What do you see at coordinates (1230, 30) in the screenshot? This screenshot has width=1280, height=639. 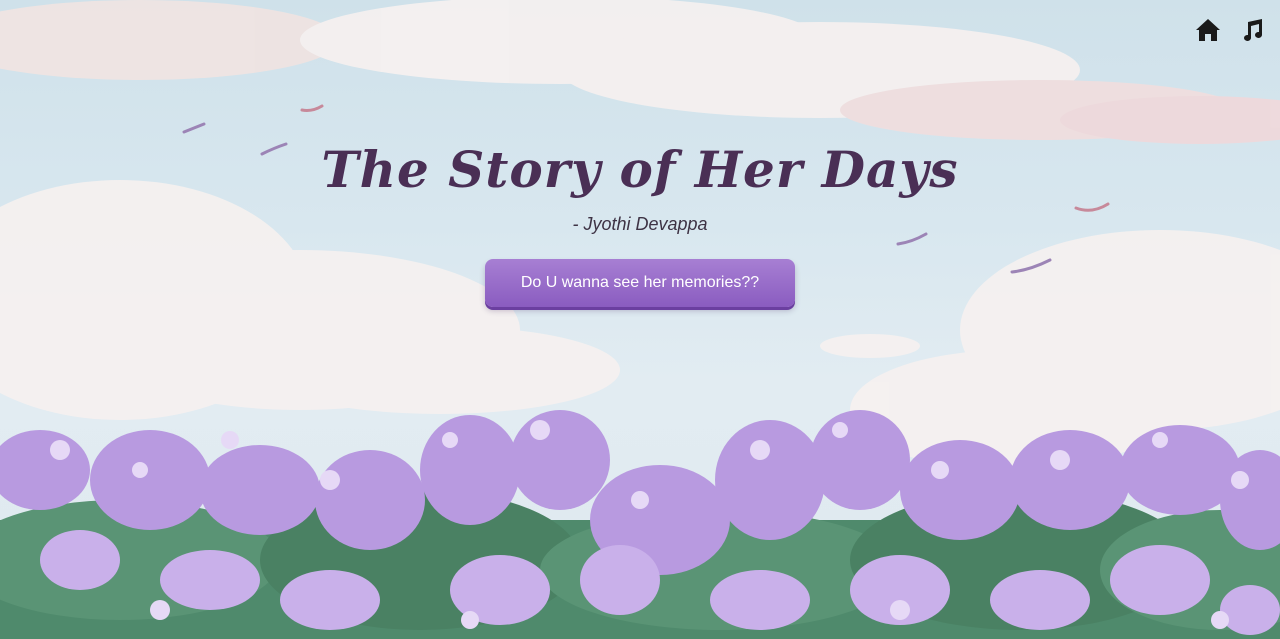 I see `top-right-toolbar` at bounding box center [1230, 30].